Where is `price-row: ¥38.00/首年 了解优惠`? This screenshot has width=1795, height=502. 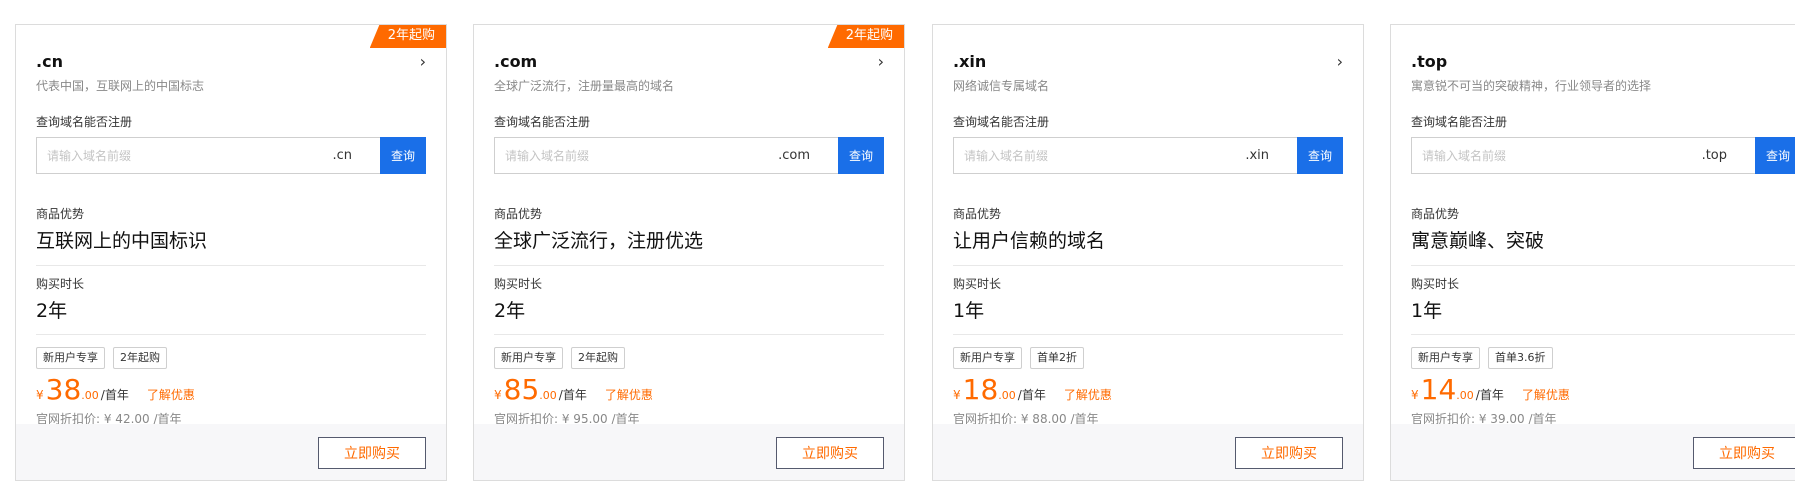 price-row: ¥38.00/首年 了解优惠 is located at coordinates (115, 390).